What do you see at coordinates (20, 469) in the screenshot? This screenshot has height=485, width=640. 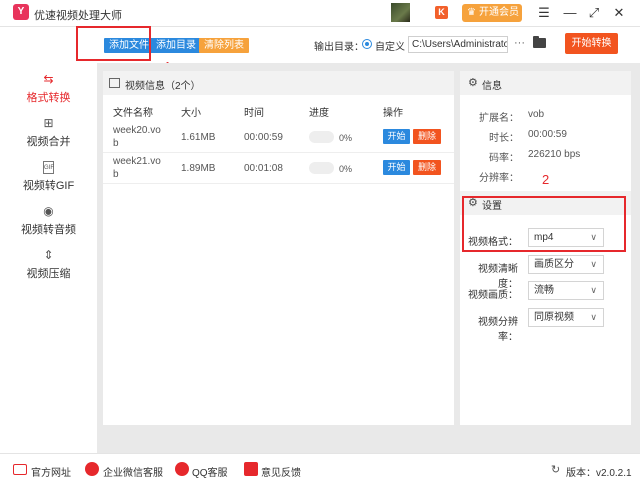 I see `website-icon` at bounding box center [20, 469].